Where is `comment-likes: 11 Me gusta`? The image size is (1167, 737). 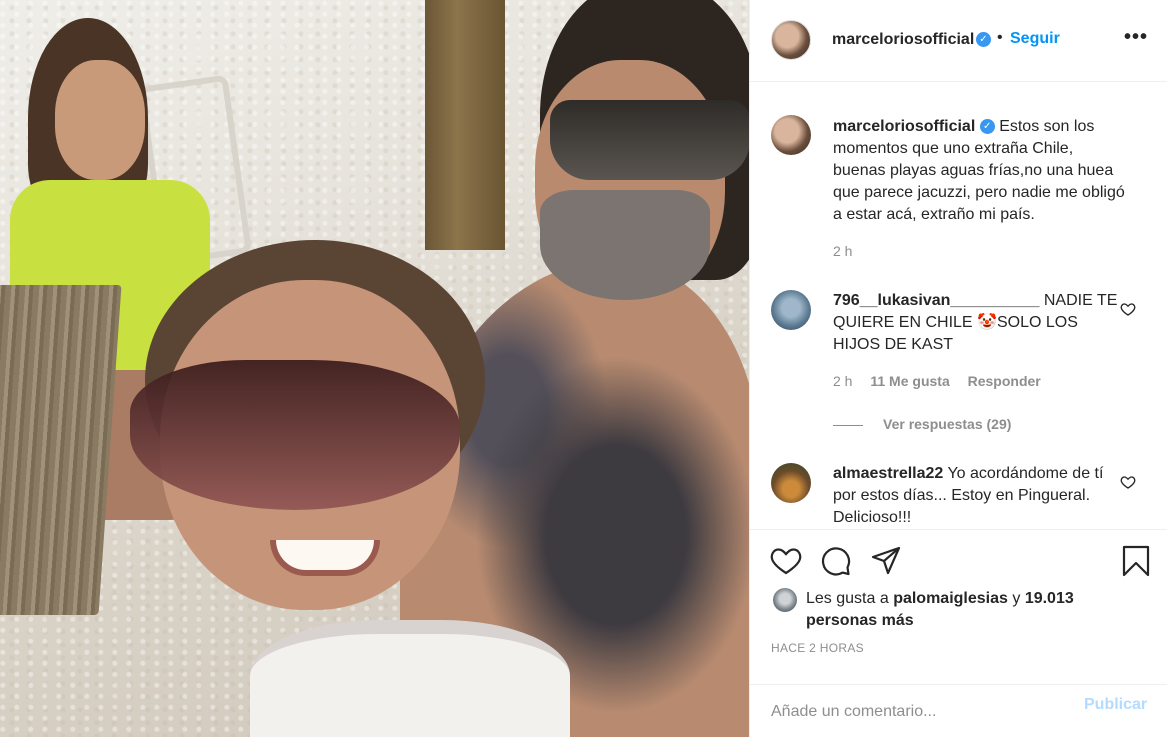
comment-likes: 11 Me gusta is located at coordinates (909, 381).